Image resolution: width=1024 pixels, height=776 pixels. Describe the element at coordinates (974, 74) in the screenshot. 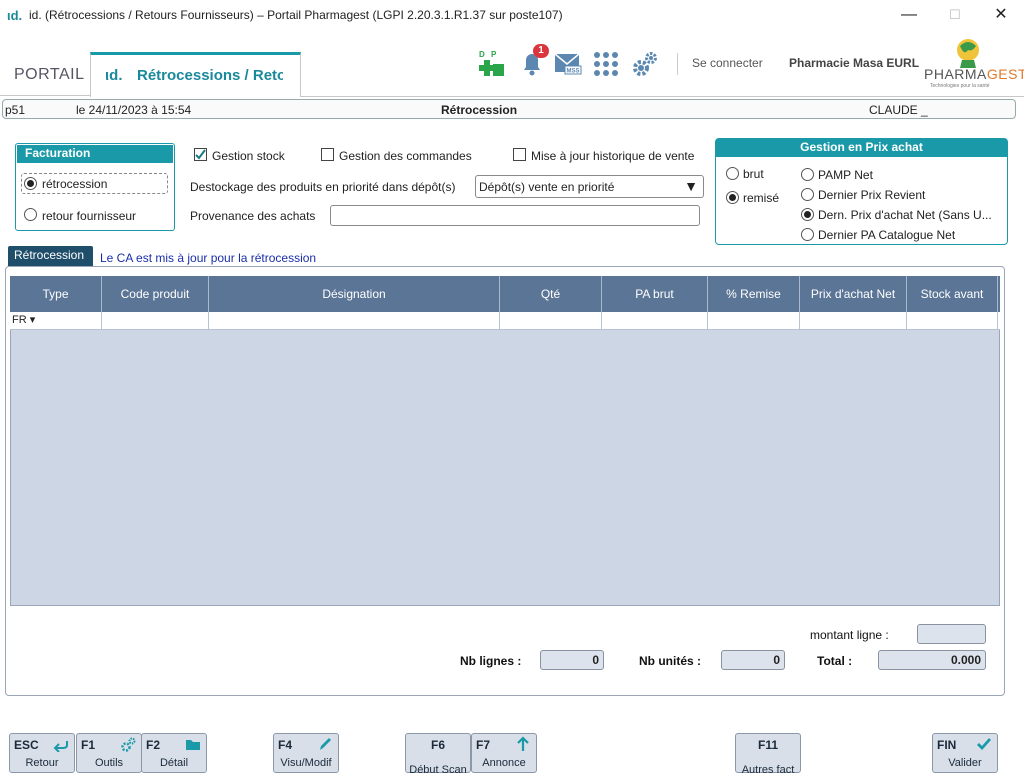

I see `brand-name: PHARMAGEST` at that location.